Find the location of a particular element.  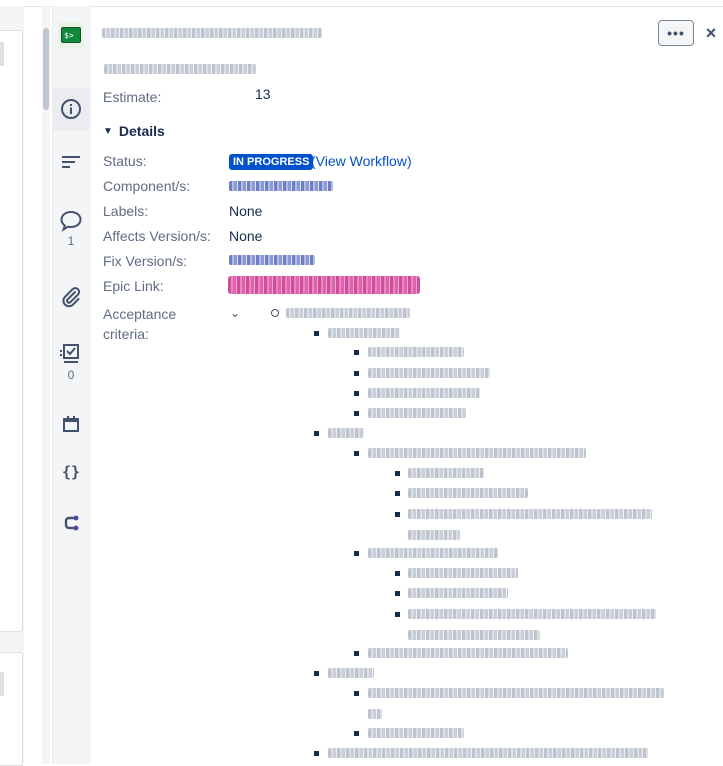

more-icon: ••• is located at coordinates (676, 33).